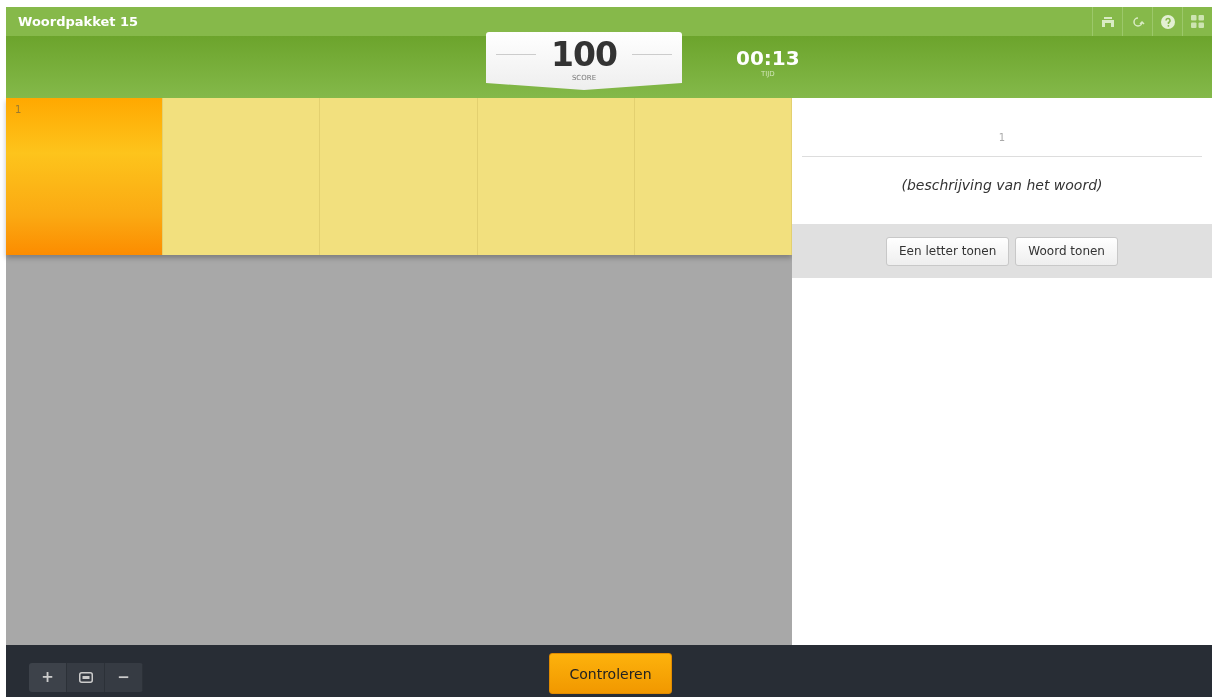  Describe the element at coordinates (79, 21) in the screenshot. I see `page-title: Woordpakket 15` at that location.